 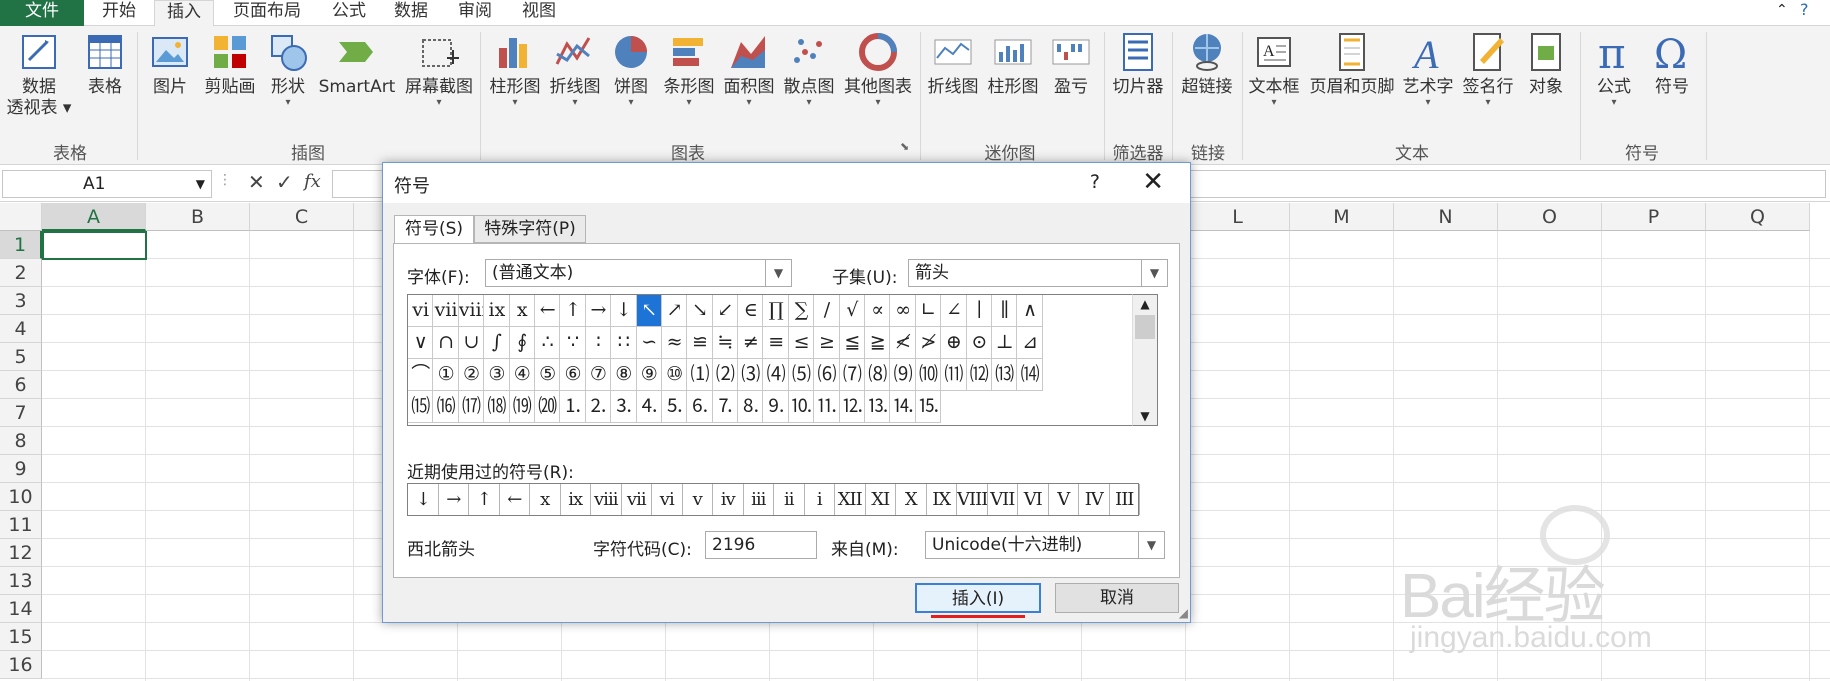 I want to click on row-header: 7, so click(x=21, y=413).